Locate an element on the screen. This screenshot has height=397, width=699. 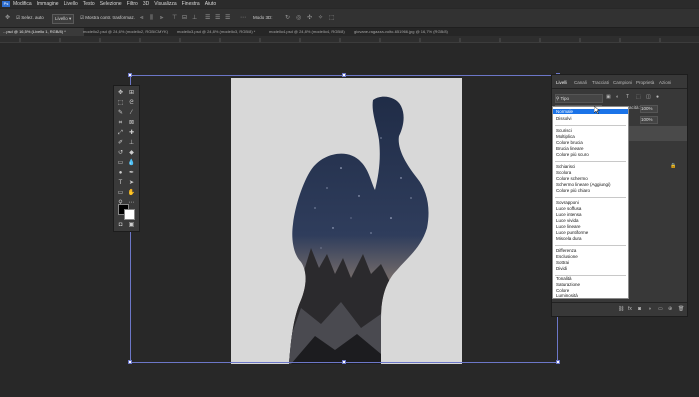
tab-document-3: modello3.psd @ 24,8% (modello3, RGB/8) * is located at coordinates (222, 32).